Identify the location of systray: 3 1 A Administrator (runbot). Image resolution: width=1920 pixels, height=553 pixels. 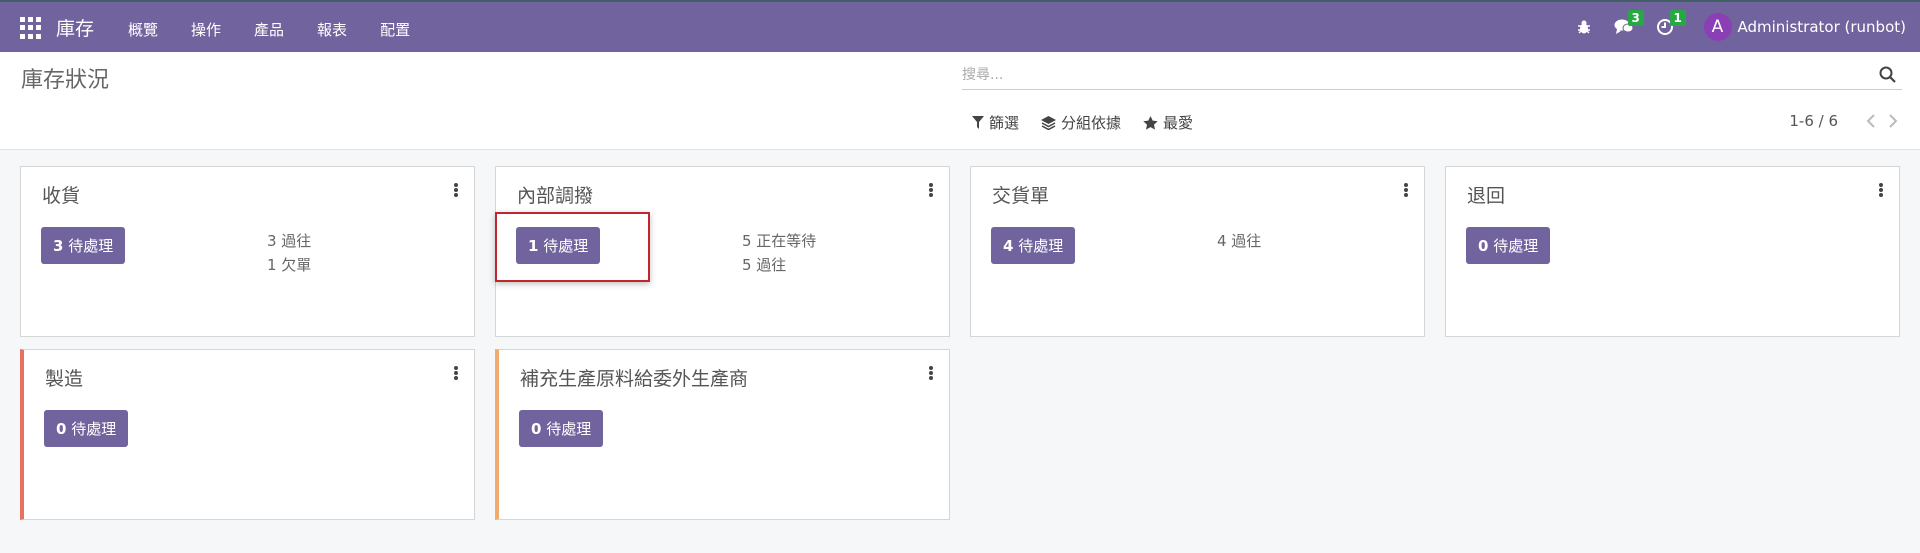
(1730, 27).